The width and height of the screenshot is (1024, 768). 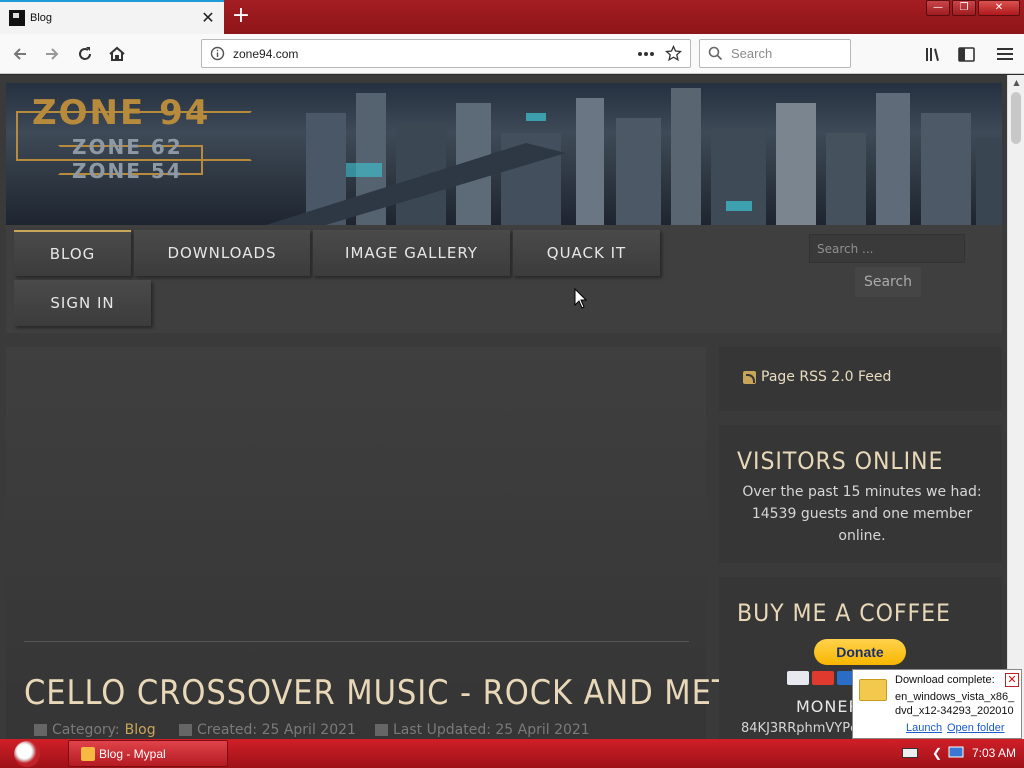 What do you see at coordinates (491, 730) in the screenshot?
I see `updated-date: Last Updated: 25 April 2021` at bounding box center [491, 730].